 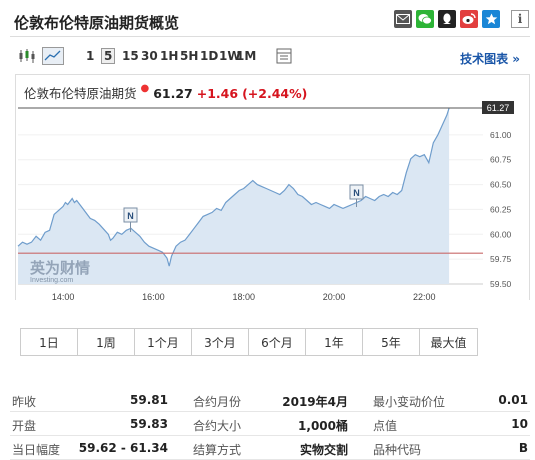 I want to click on x-tick-label: 18:00, so click(x=243, y=297).